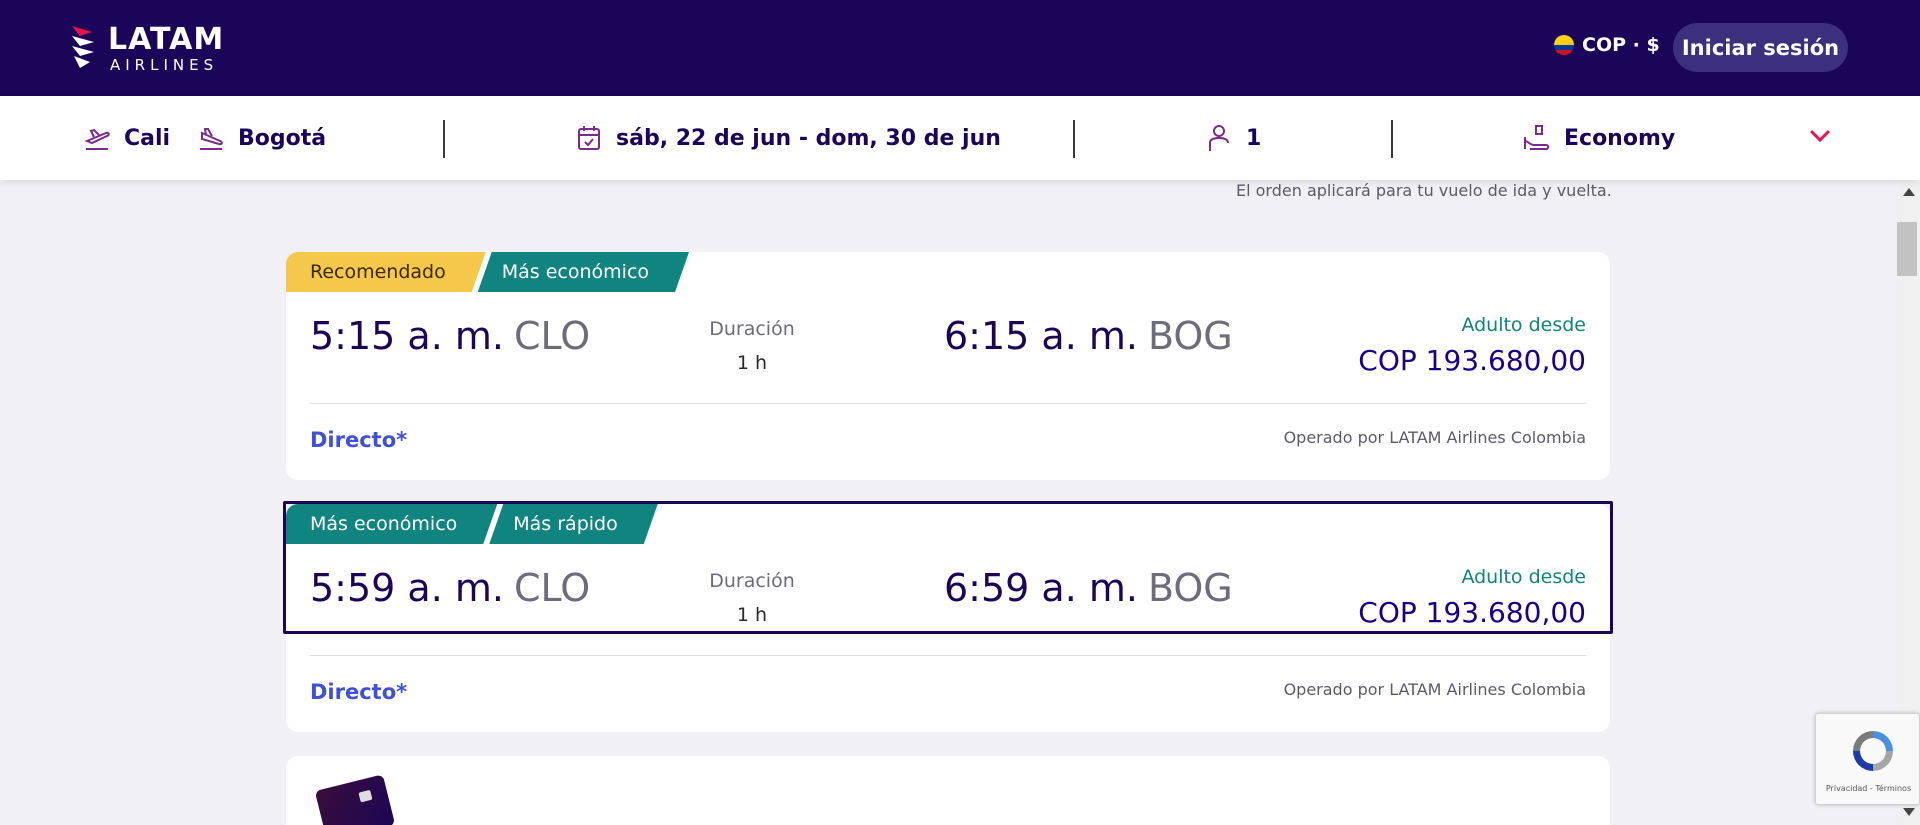  I want to click on departure-info: 5:15 a. m. CLO, so click(450, 336).